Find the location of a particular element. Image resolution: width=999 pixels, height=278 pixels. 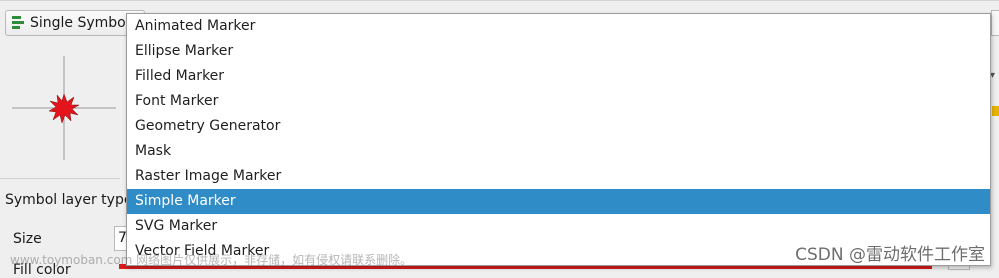

dropdown-item-geometry-generator: Geometry Generator is located at coordinates (558, 126).